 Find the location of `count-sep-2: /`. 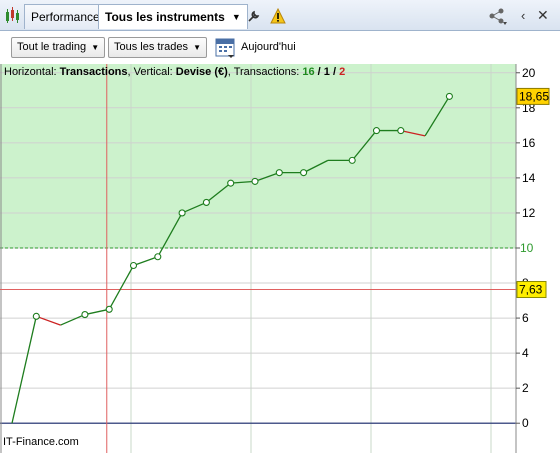

count-sep-2: / is located at coordinates (334, 72).